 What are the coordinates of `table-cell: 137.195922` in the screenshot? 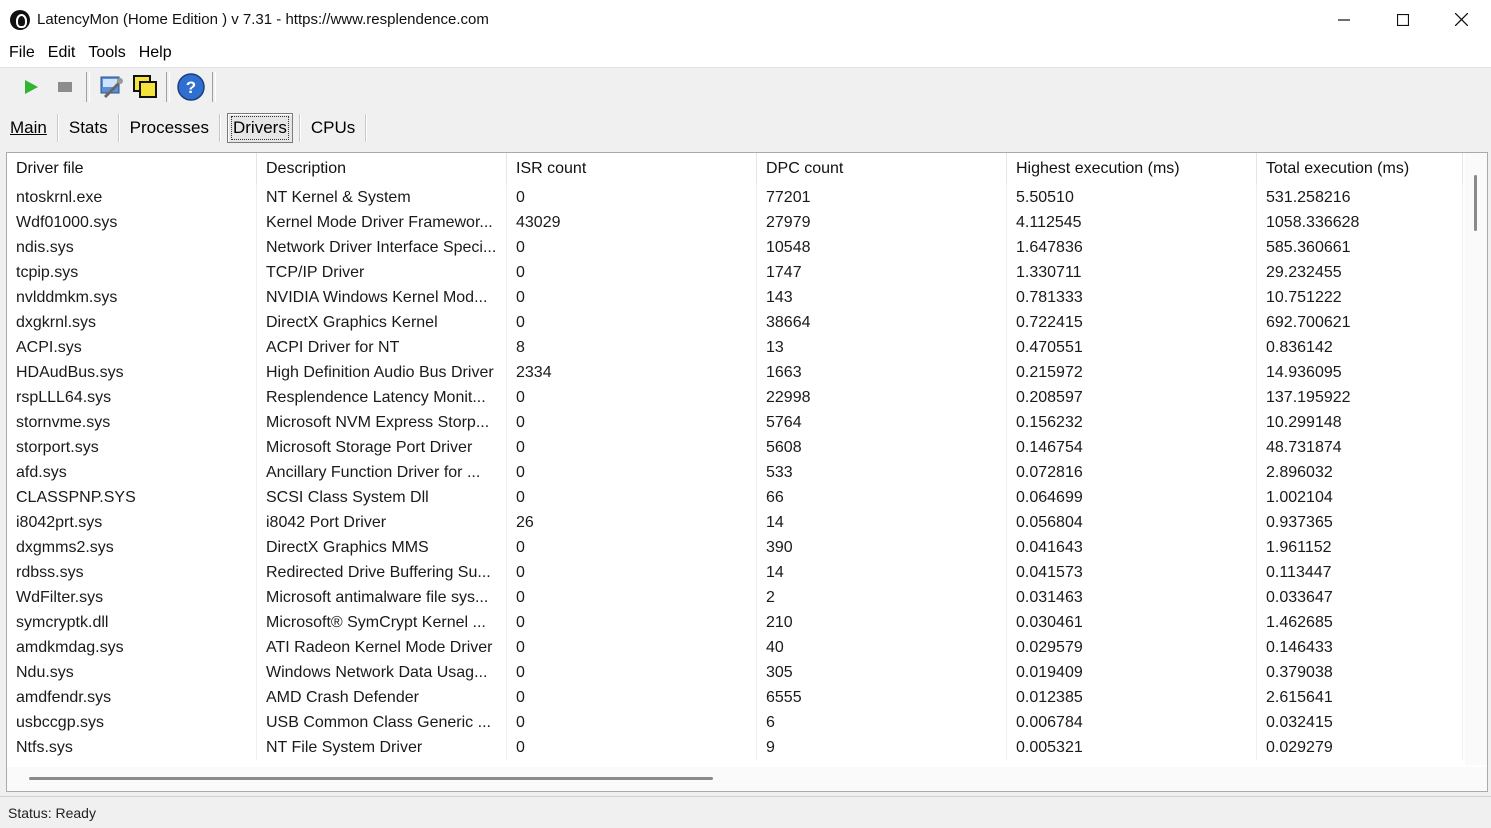 It's located at (1360, 397).